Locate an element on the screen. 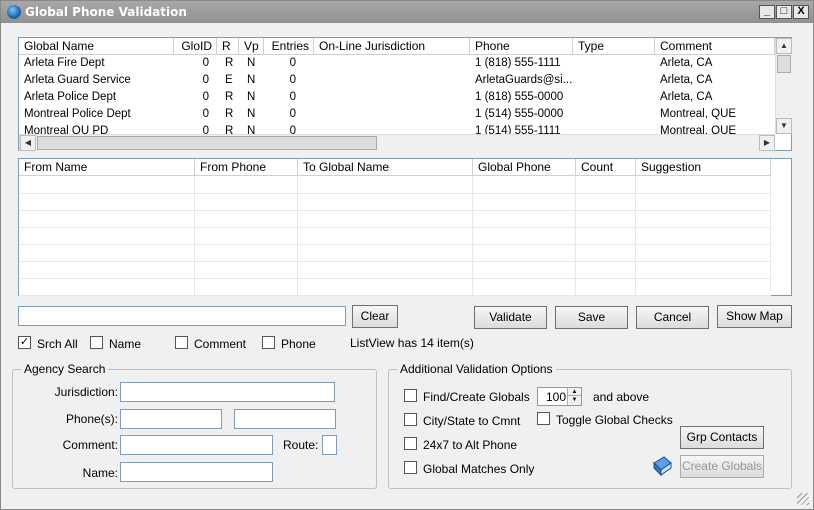  matches-only-checkbox is located at coordinates (410, 467).